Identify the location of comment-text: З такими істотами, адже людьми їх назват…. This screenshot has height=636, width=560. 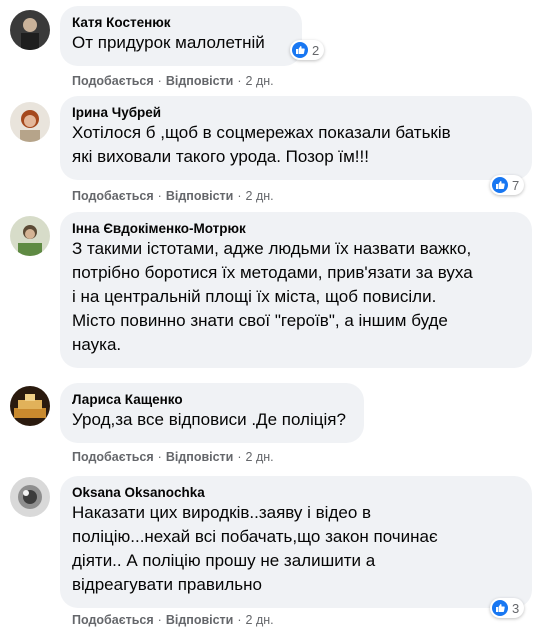
(272, 296).